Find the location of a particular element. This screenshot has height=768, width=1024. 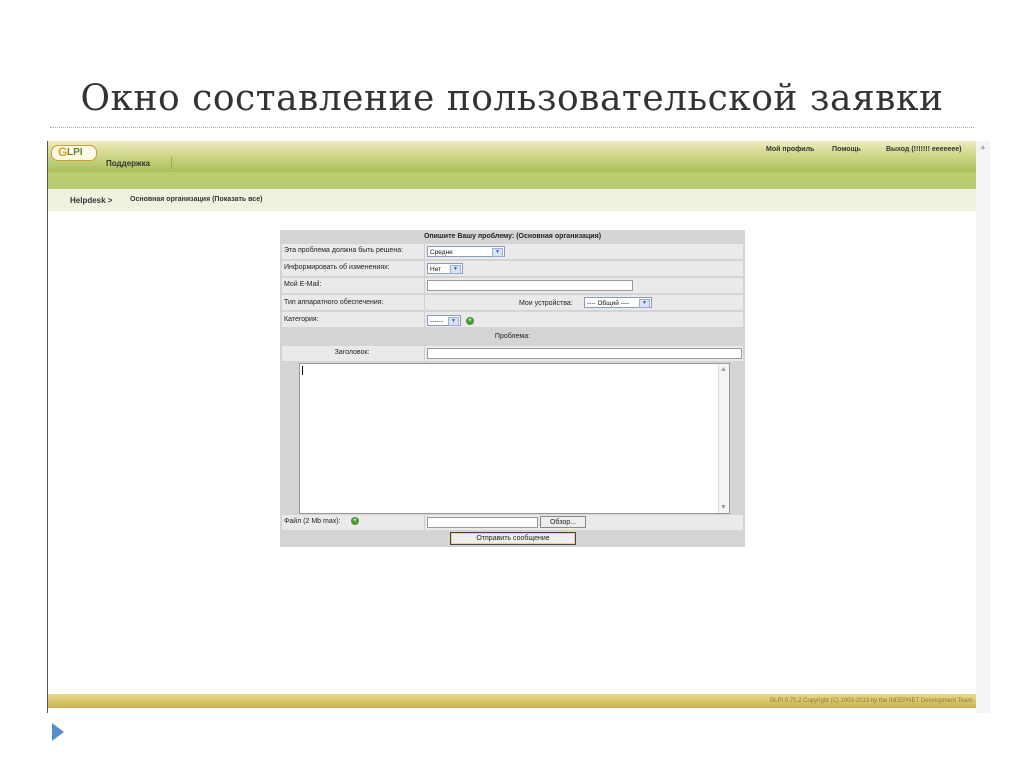

sub-menu-bar is located at coordinates (512, 180).